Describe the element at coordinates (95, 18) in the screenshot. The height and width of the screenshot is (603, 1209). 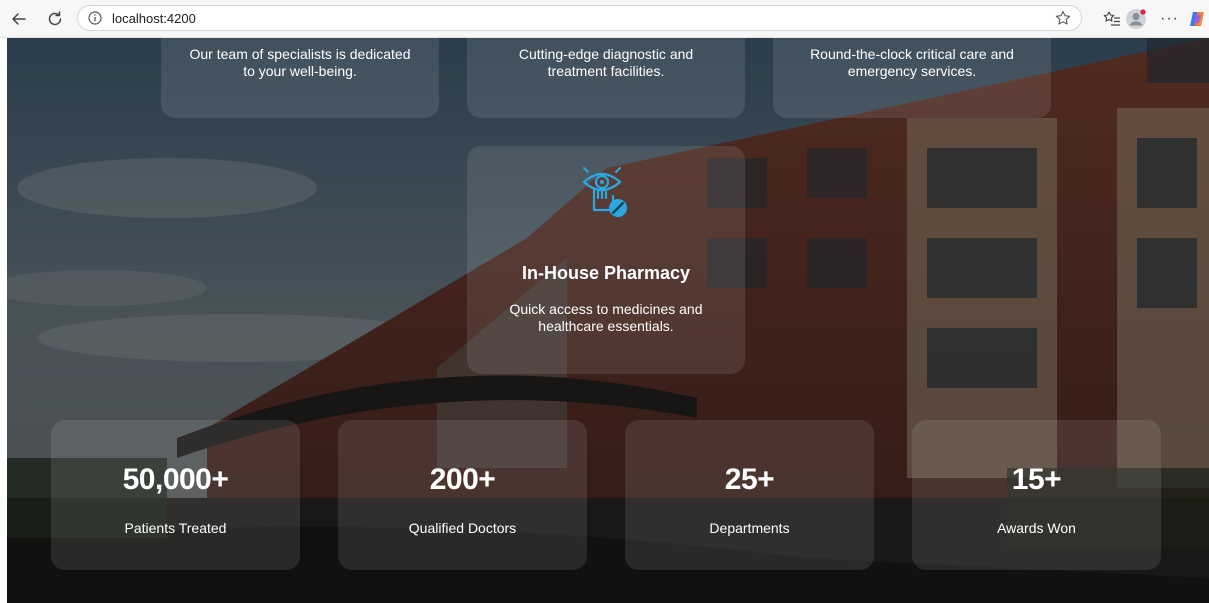
I see `info-icon` at that location.